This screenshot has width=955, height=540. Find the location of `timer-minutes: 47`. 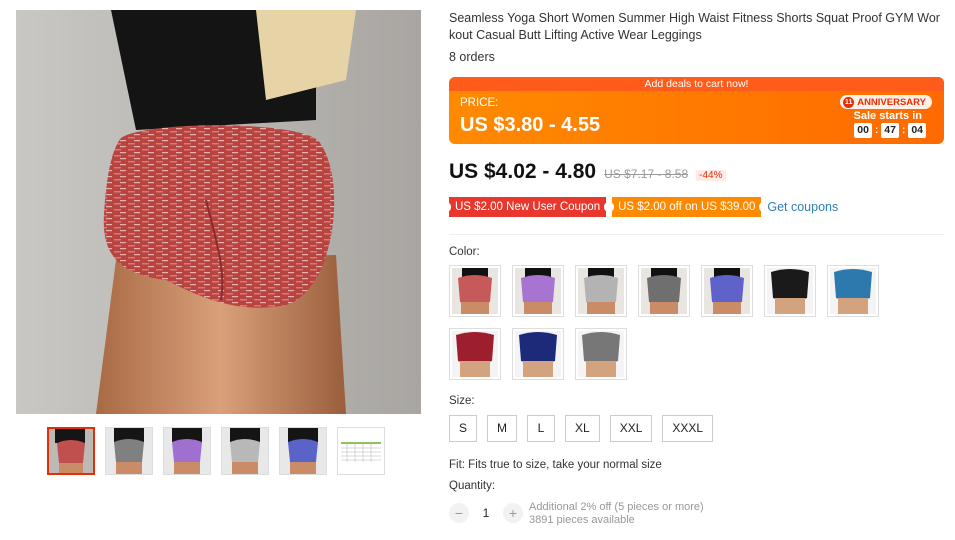

timer-minutes: 47 is located at coordinates (890, 130).